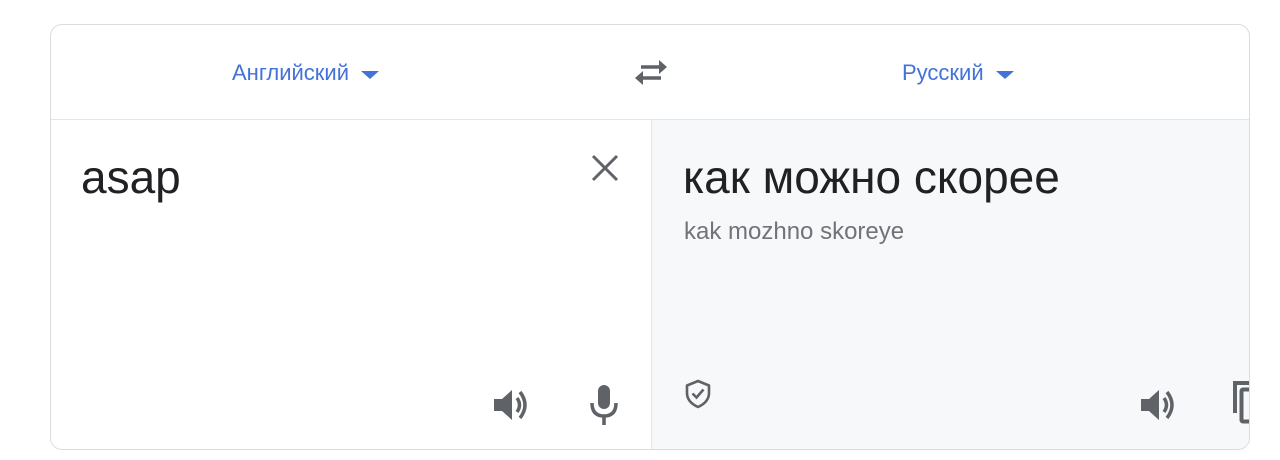 Image resolution: width=1280 pixels, height=460 pixels. I want to click on swap-languages-button, so click(651, 73).